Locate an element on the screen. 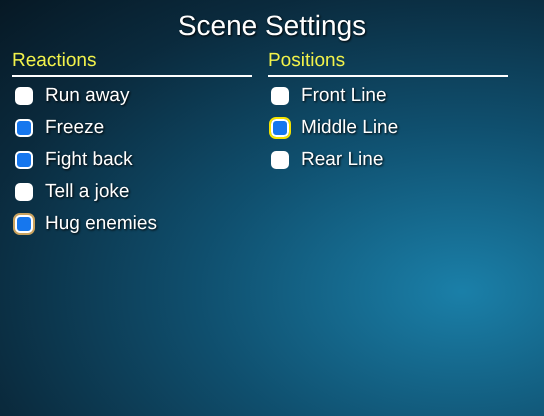 The image size is (544, 416). option-label: Middle Line is located at coordinates (349, 128).